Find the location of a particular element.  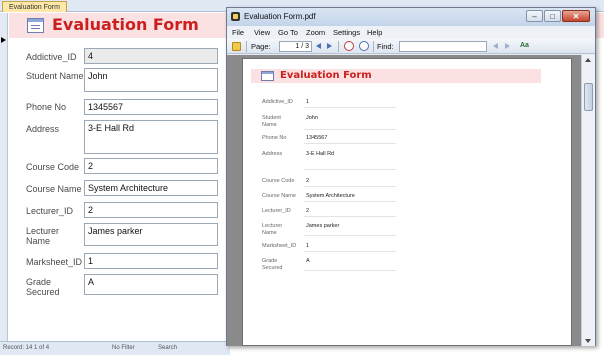

maximize-icon: □ is located at coordinates (552, 16).